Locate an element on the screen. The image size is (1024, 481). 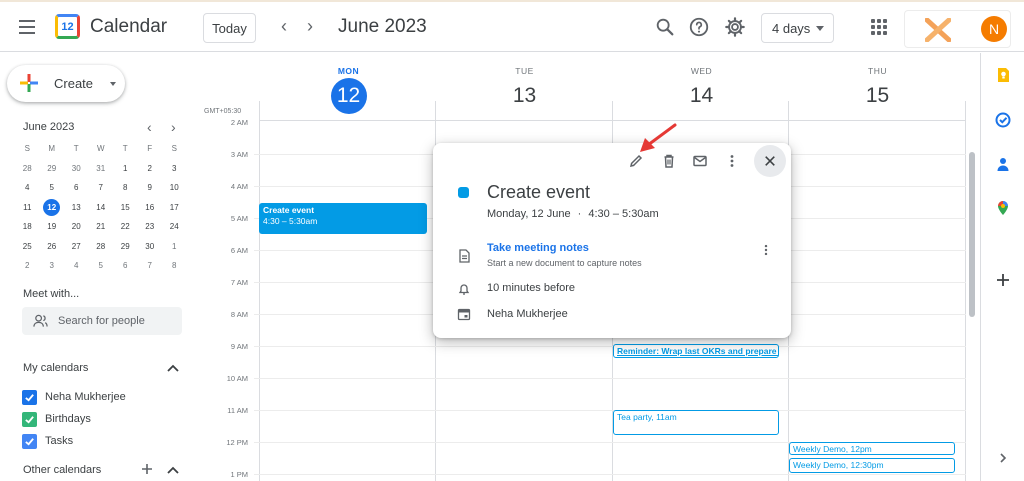
close-icon is located at coordinates (770, 161).